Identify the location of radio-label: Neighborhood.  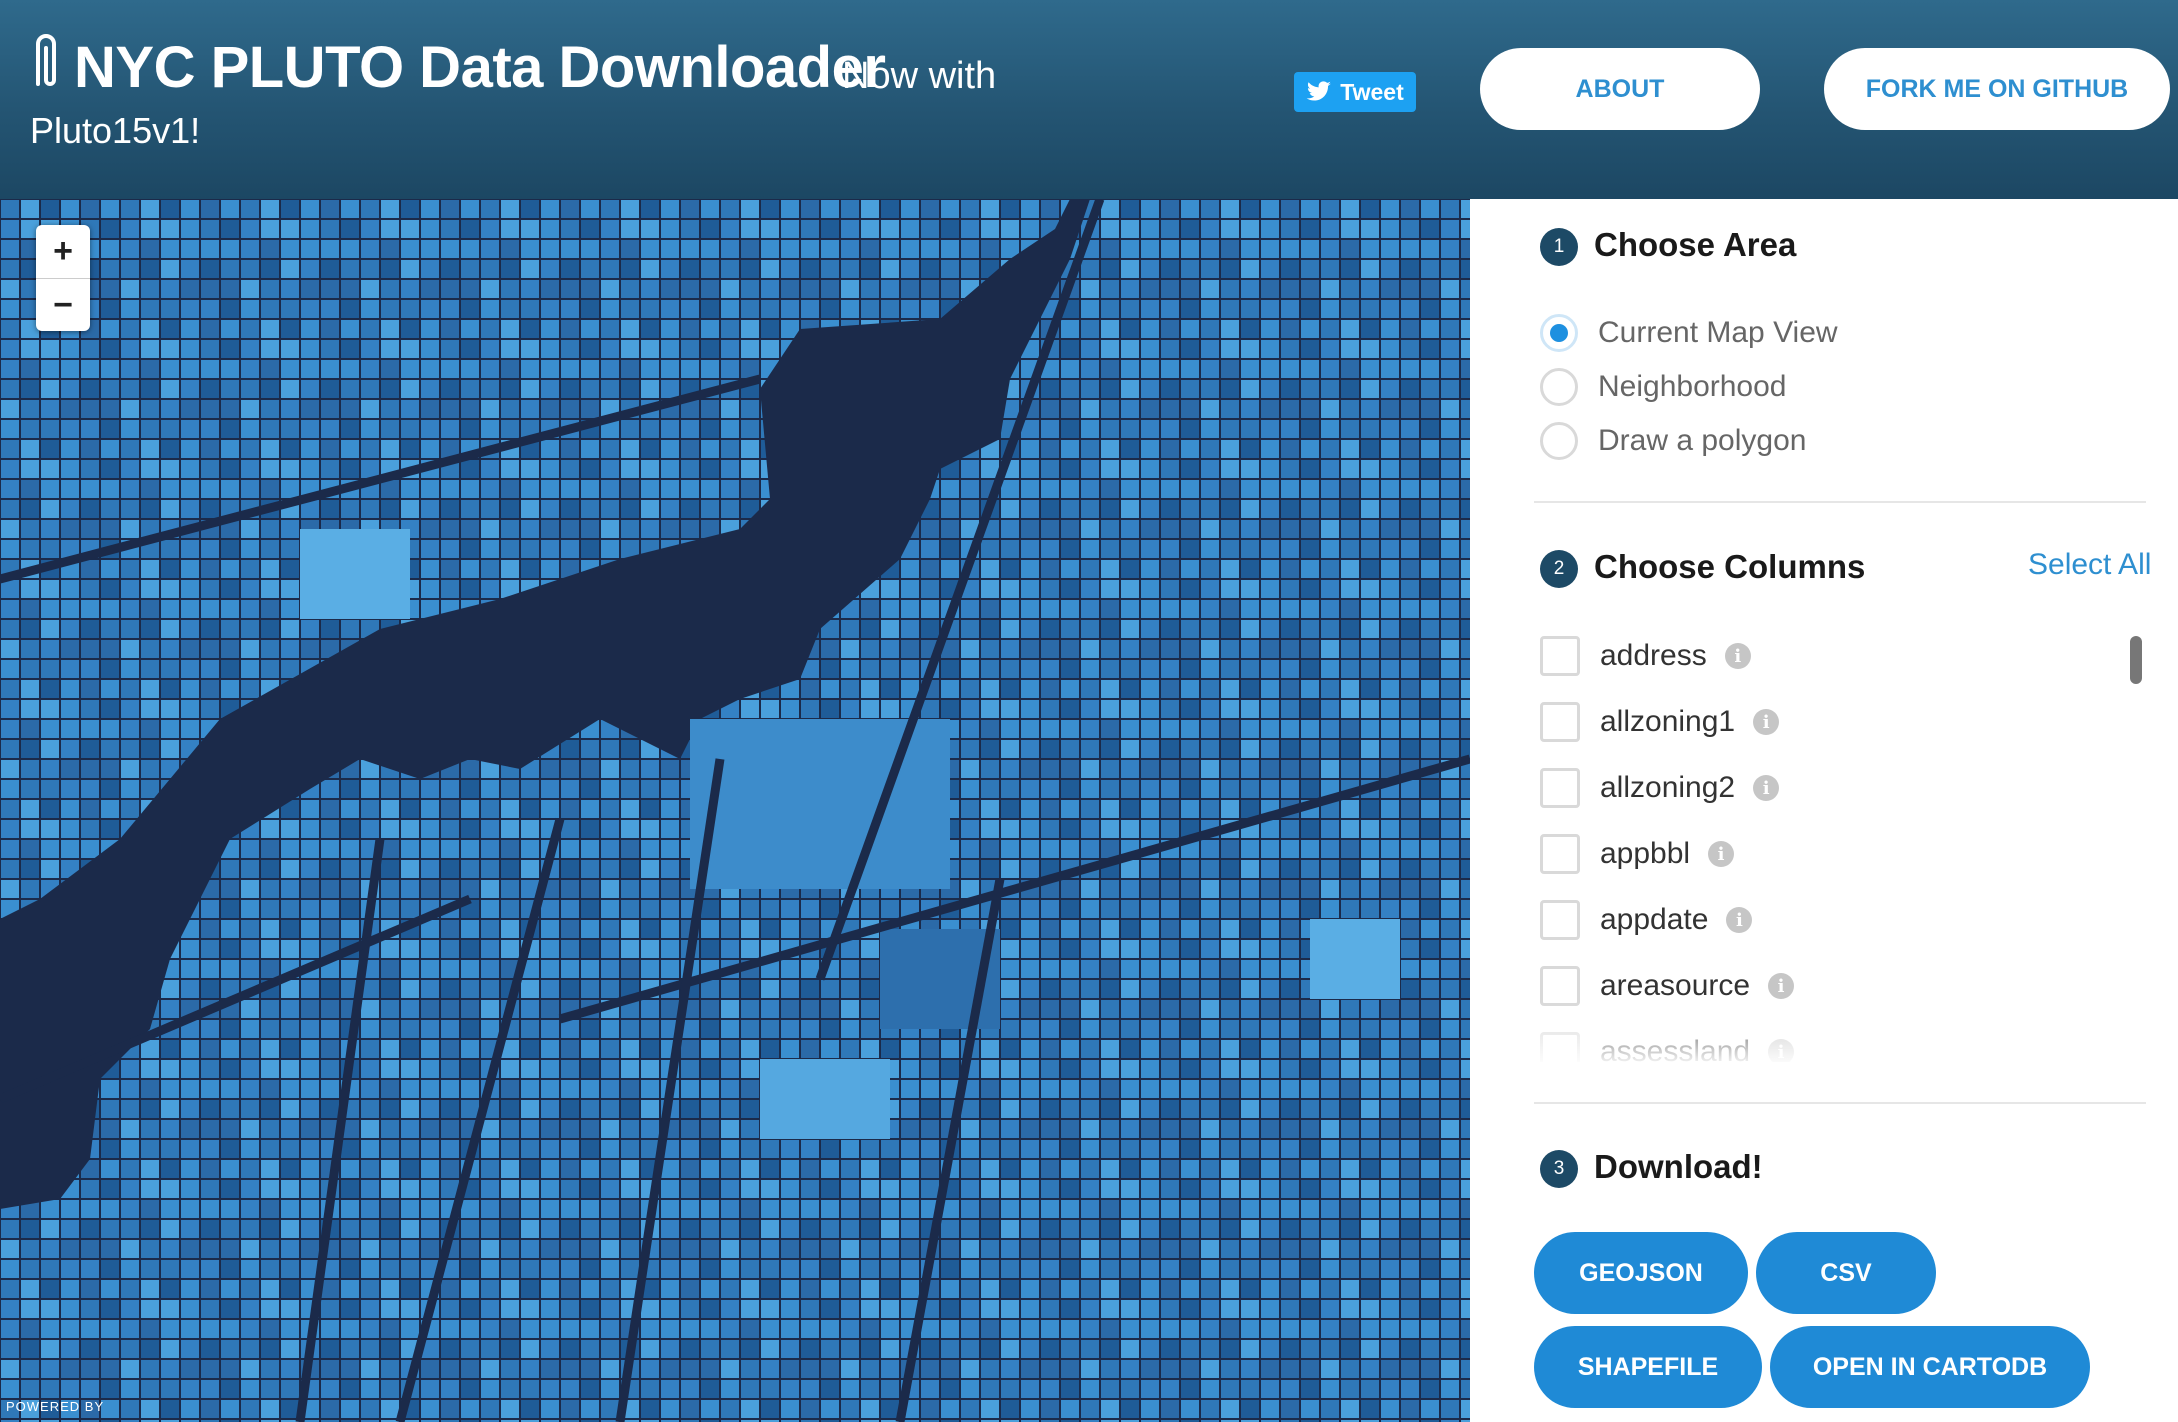
(1692, 386).